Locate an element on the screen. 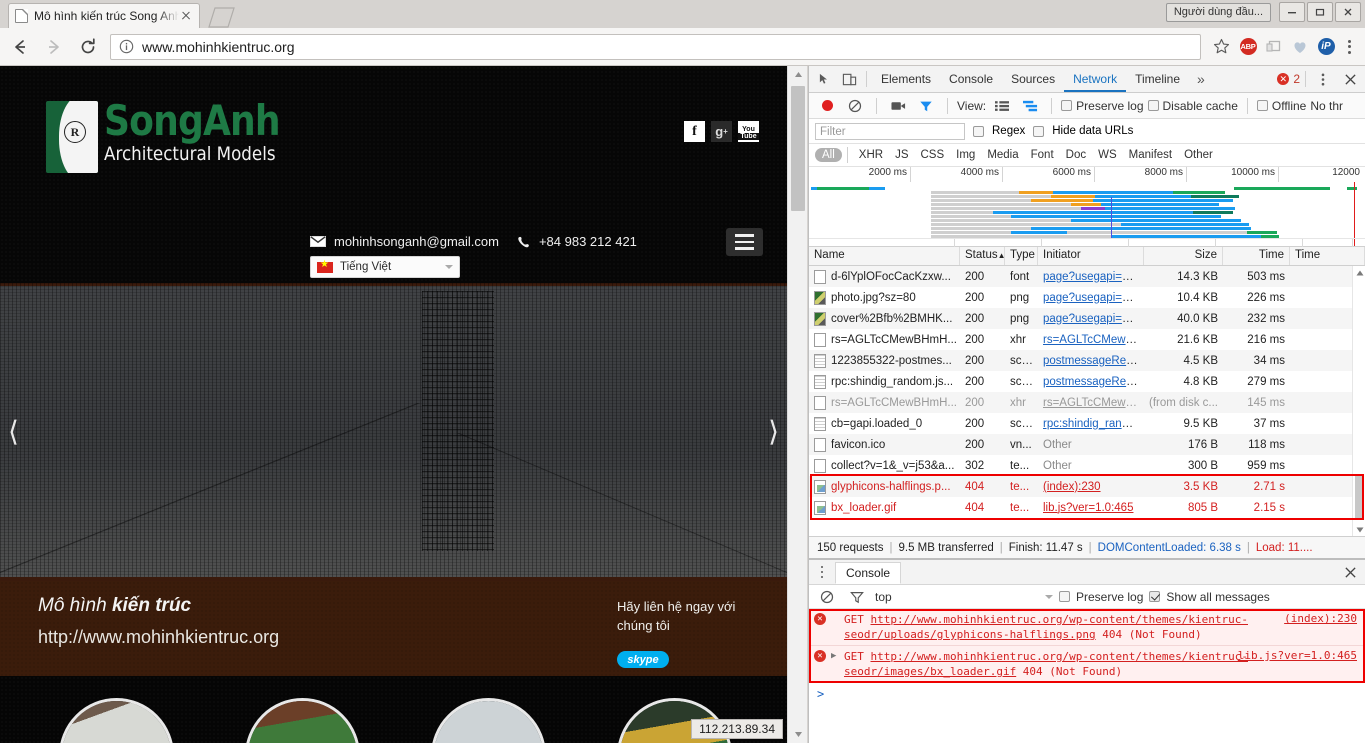 This screenshot has width=1365, height=743. close-tab-icon is located at coordinates (186, 16).